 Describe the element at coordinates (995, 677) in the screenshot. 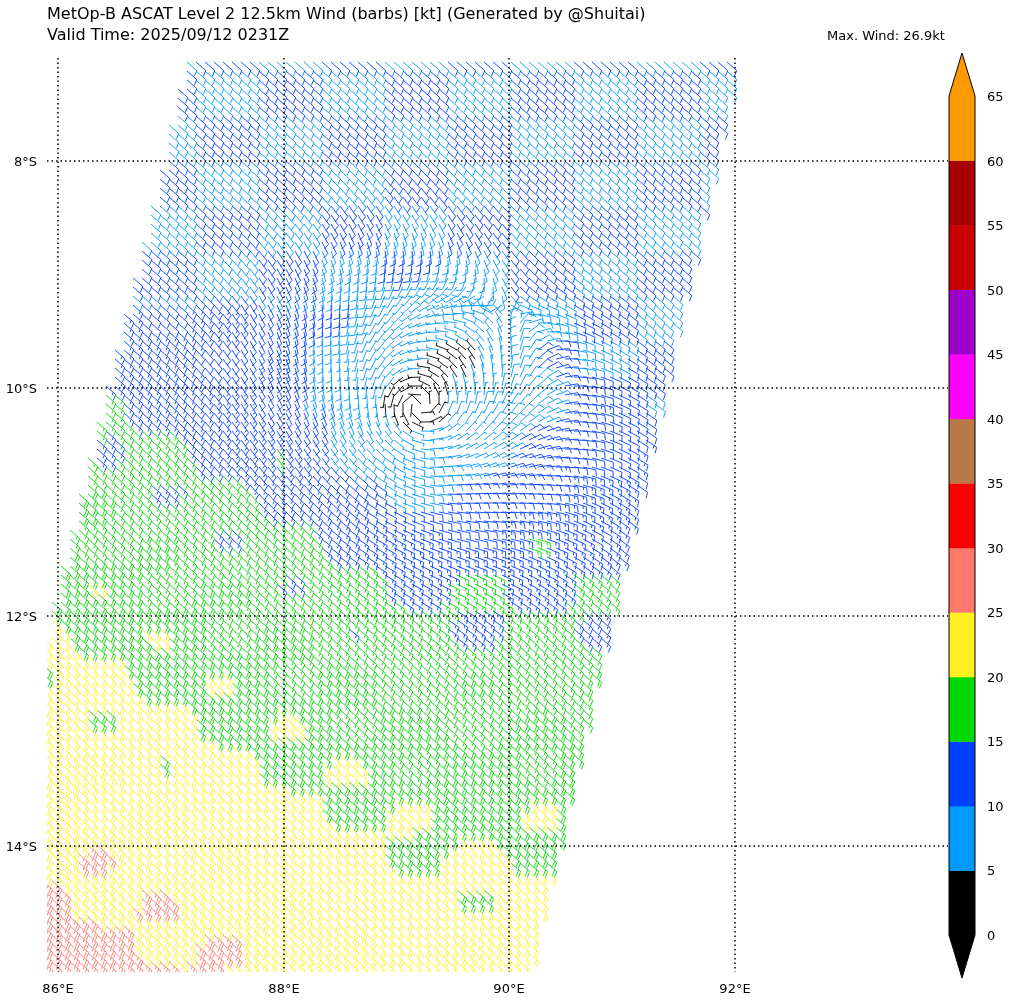

I see `colorbar-tick-label: 20` at that location.